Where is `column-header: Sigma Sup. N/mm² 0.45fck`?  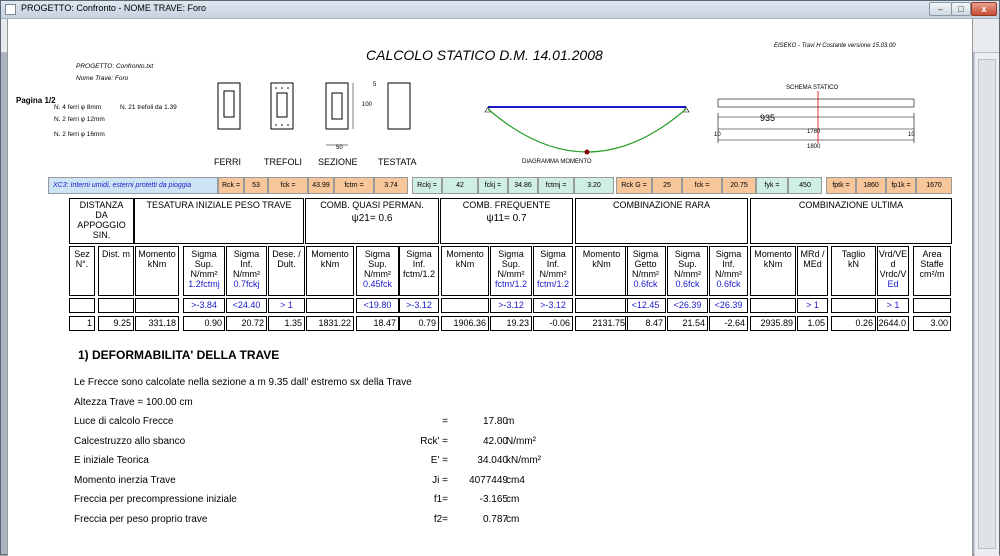 column-header: Sigma Sup. N/mm² 0.45fck is located at coordinates (377, 271).